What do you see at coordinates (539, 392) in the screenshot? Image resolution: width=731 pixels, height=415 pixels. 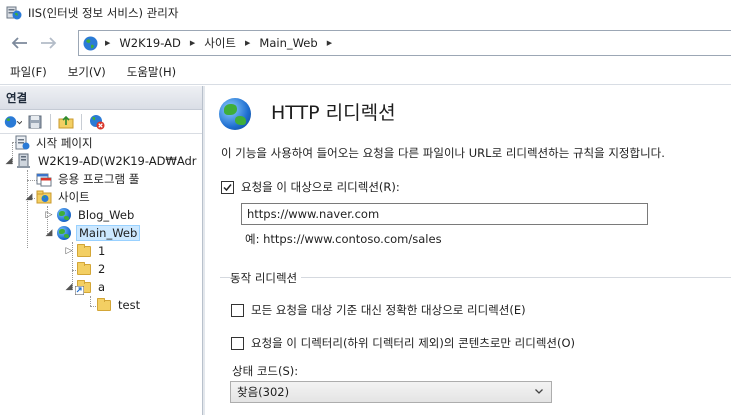 I see `chevron-down-icon` at bounding box center [539, 392].